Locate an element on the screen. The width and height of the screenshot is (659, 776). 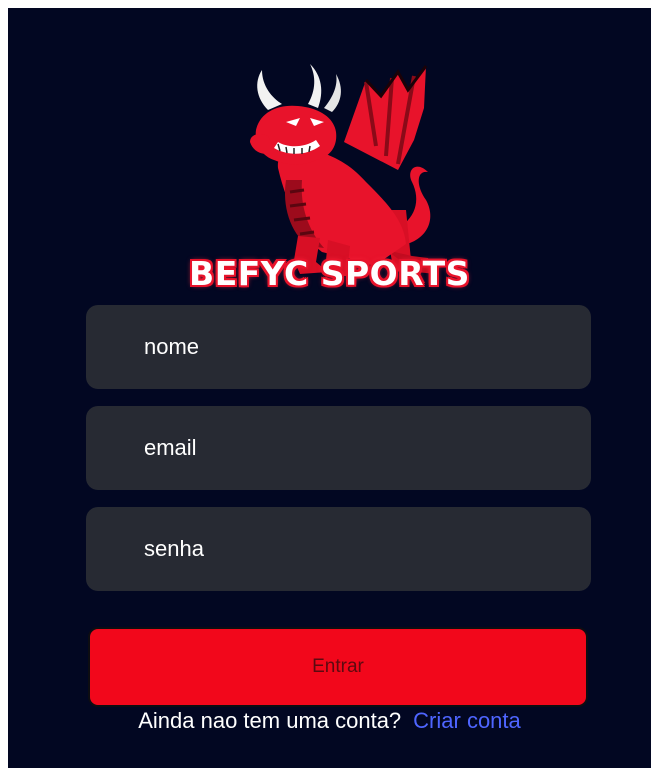
name-field is located at coordinates (338, 347).